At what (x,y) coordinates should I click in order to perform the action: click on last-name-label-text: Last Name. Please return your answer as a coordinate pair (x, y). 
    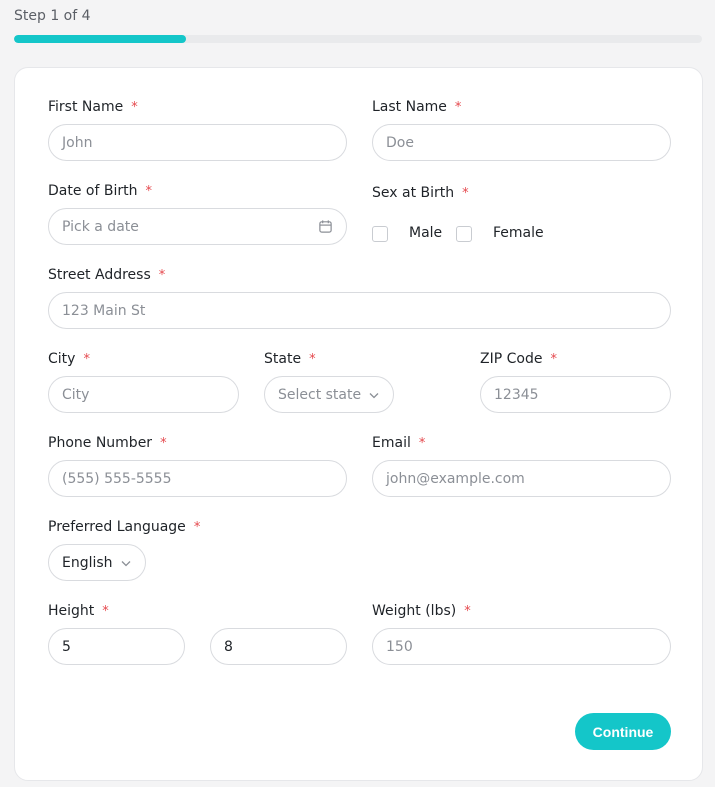
    Looking at the image, I should click on (409, 107).